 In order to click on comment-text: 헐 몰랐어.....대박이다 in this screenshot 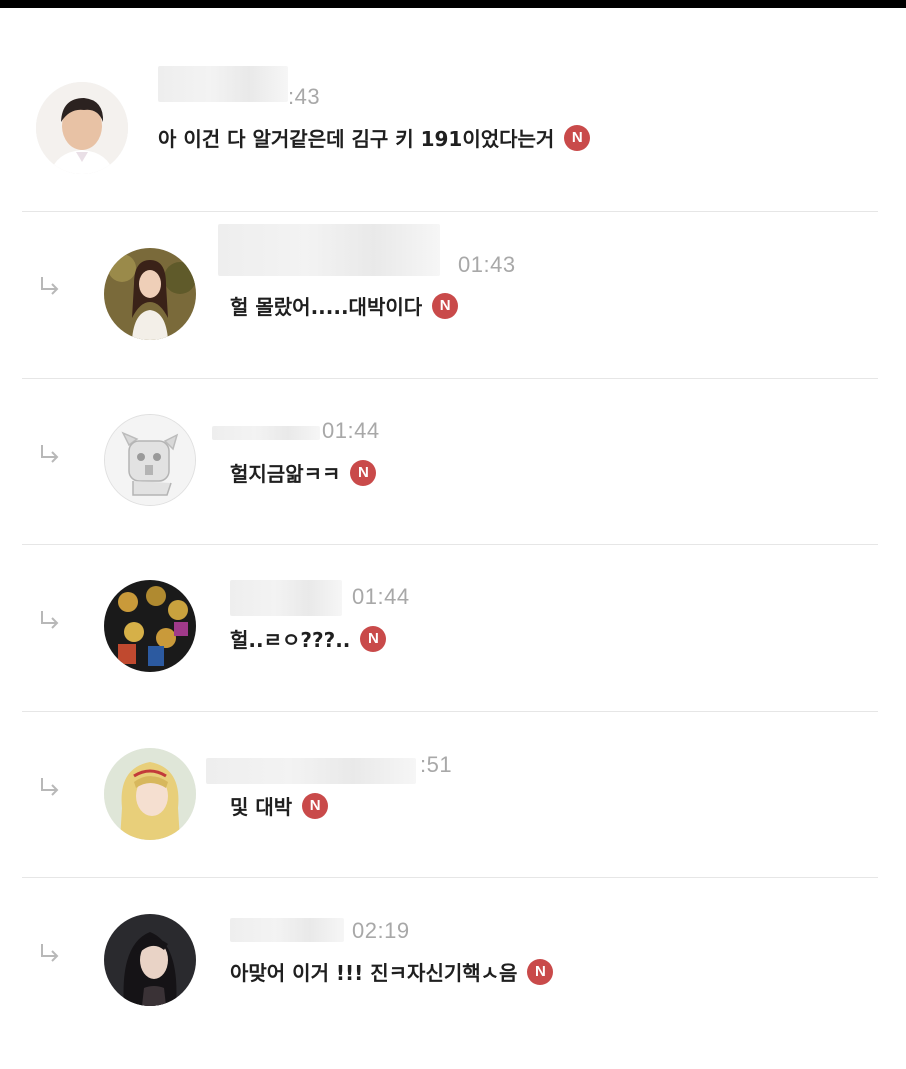, I will do `click(326, 307)`.